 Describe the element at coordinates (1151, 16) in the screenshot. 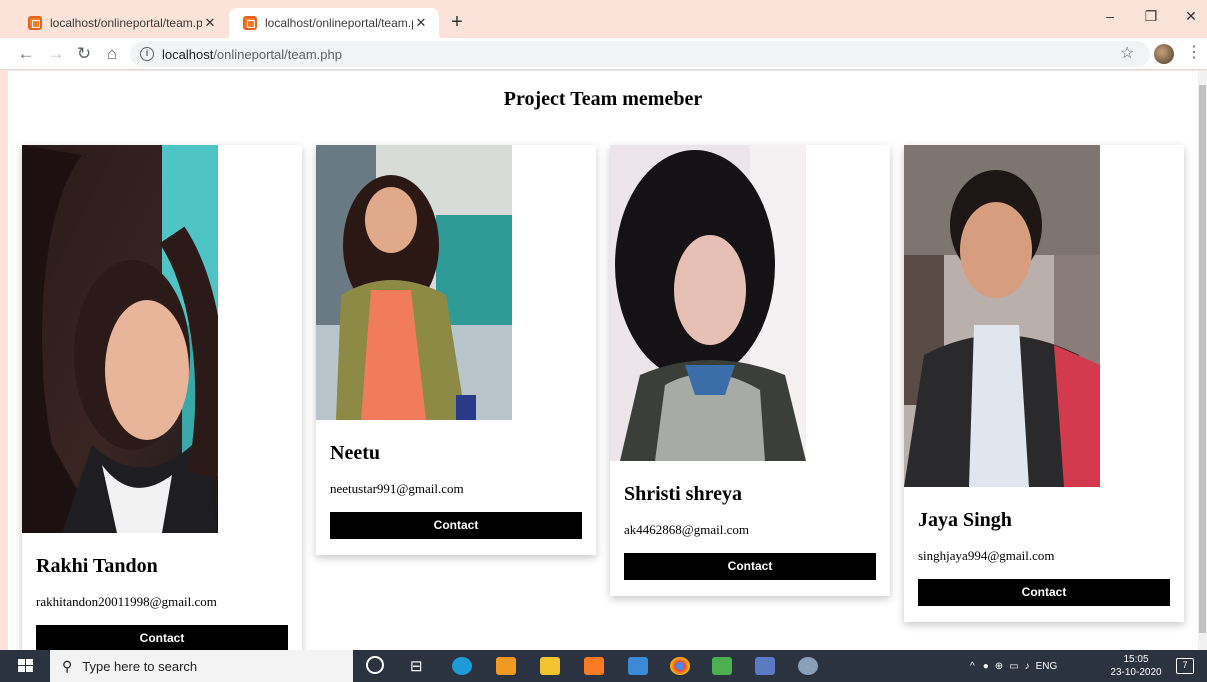

I see `restore-icon: ❐` at that location.